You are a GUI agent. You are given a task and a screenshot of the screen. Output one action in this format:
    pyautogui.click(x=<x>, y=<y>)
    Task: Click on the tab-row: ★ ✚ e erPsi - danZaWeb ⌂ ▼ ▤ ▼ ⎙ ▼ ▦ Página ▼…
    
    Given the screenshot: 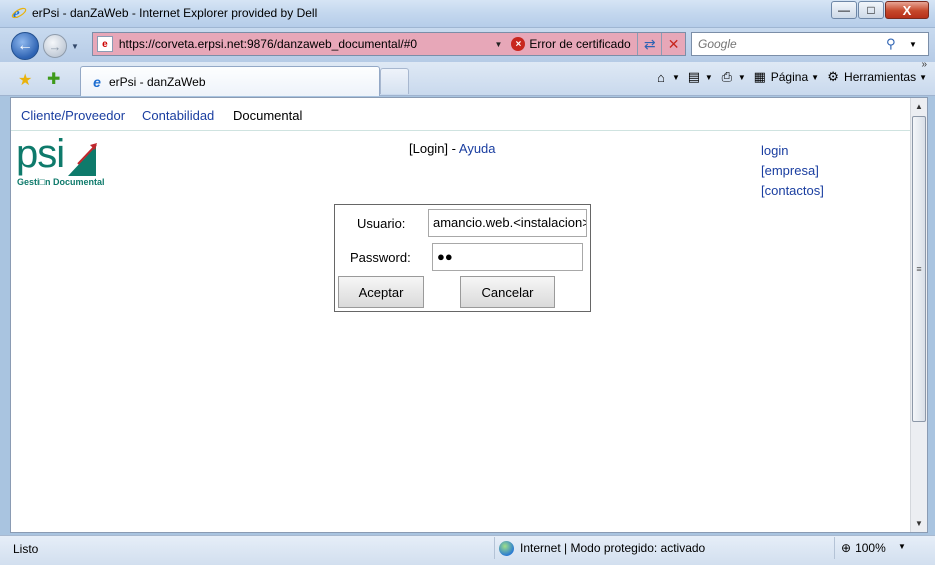 What is the action you would take?
    pyautogui.click(x=467, y=77)
    